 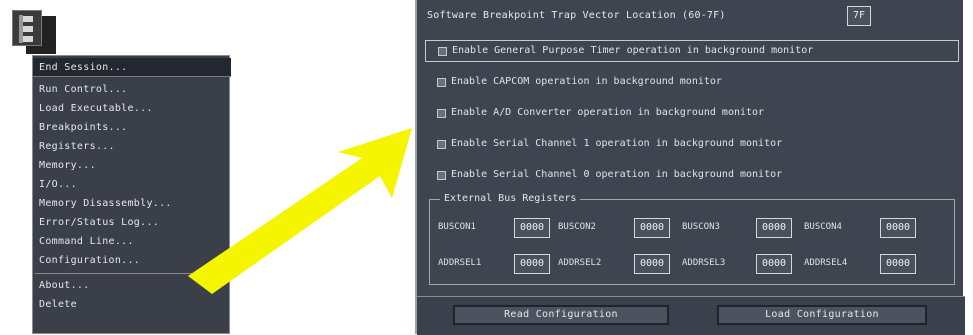 I want to click on register-label-buscon2: BUSCON2, so click(x=577, y=227).